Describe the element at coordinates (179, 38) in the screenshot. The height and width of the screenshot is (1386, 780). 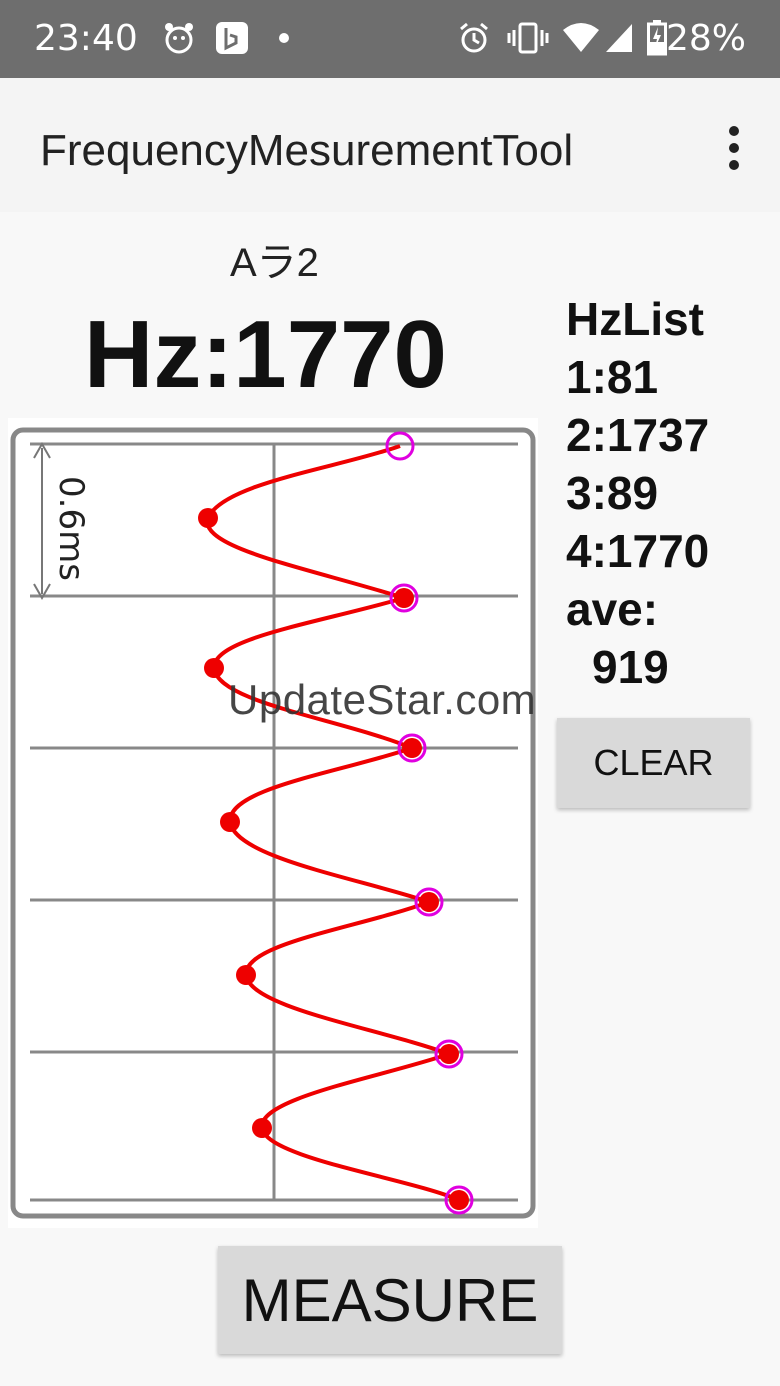
I see `alarm-clock-app-icon` at that location.